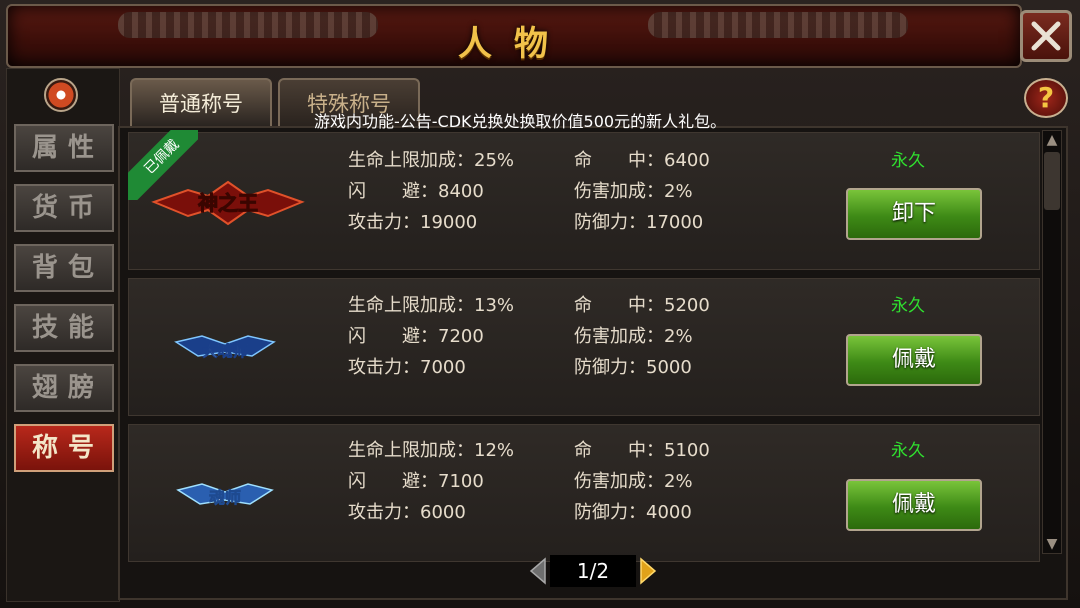 The width and height of the screenshot is (1080, 608). Describe the element at coordinates (407, 367) in the screenshot. I see `attack: 攻击力：7000` at that location.